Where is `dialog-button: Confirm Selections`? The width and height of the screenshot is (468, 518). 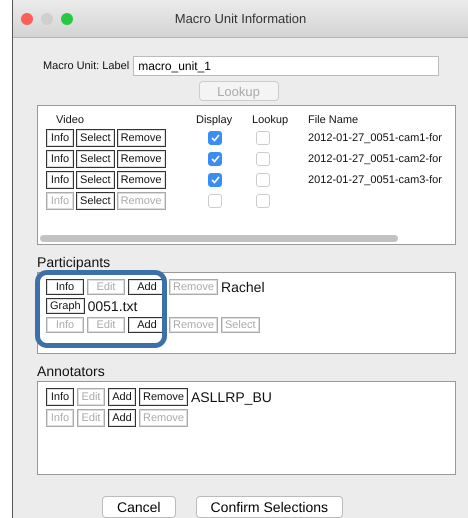
dialog-button: Confirm Selections is located at coordinates (270, 507).